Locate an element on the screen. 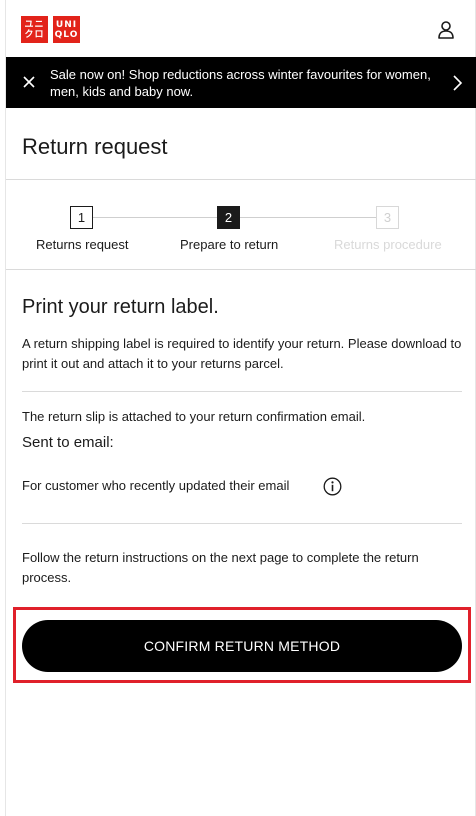  page-title-bar: Return request is located at coordinates (241, 144).